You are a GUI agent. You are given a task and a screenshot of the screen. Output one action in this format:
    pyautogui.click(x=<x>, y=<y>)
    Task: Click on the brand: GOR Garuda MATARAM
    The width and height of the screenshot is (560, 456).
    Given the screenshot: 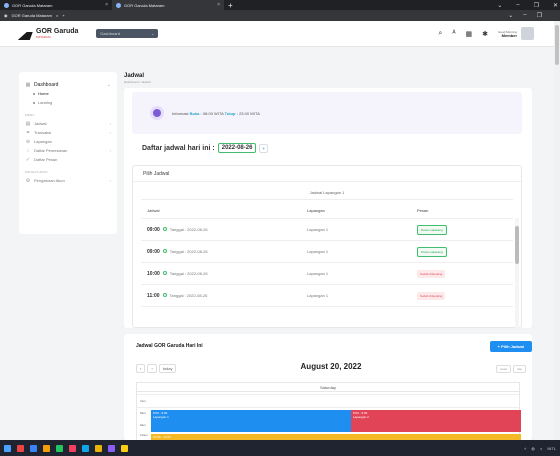 What is the action you would take?
    pyautogui.click(x=47, y=33)
    